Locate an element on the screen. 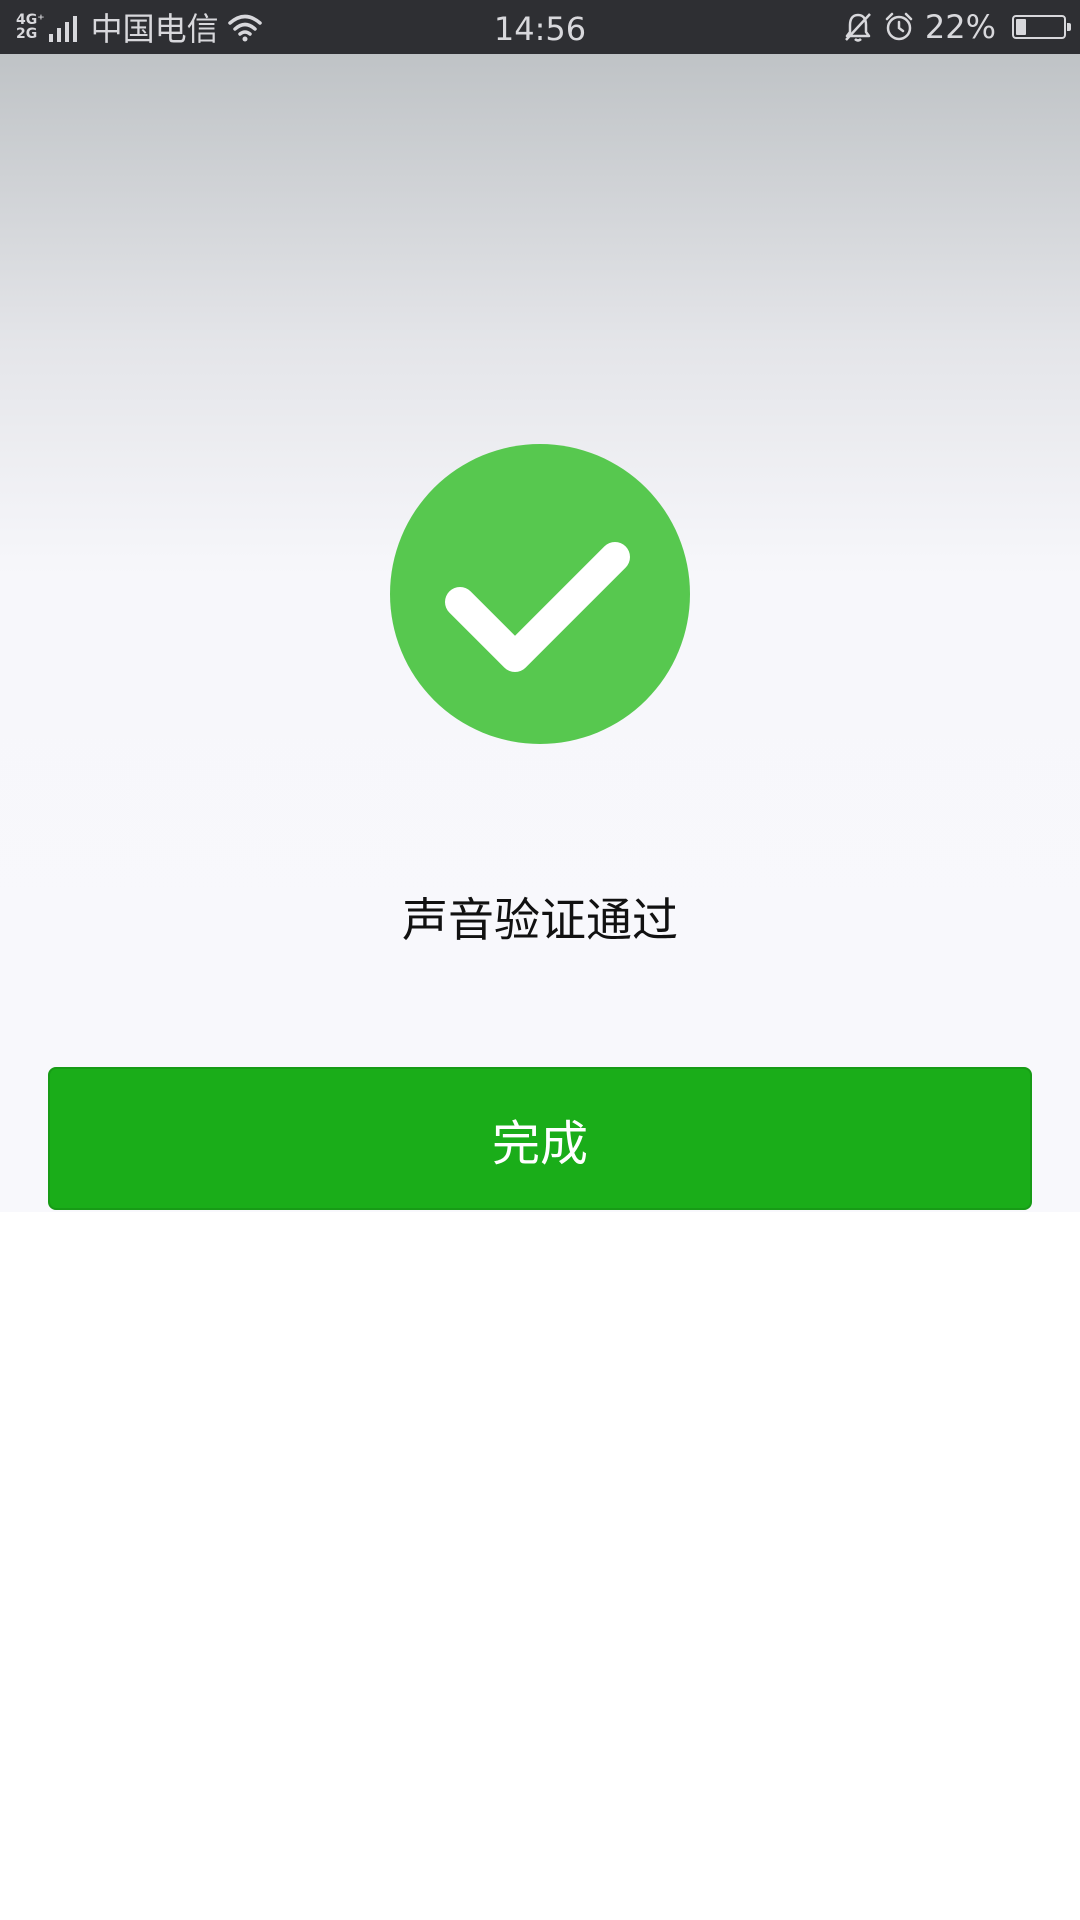 Image resolution: width=1080 pixels, height=1920 pixels. done-button-label: 完成 is located at coordinates (539, 1143).